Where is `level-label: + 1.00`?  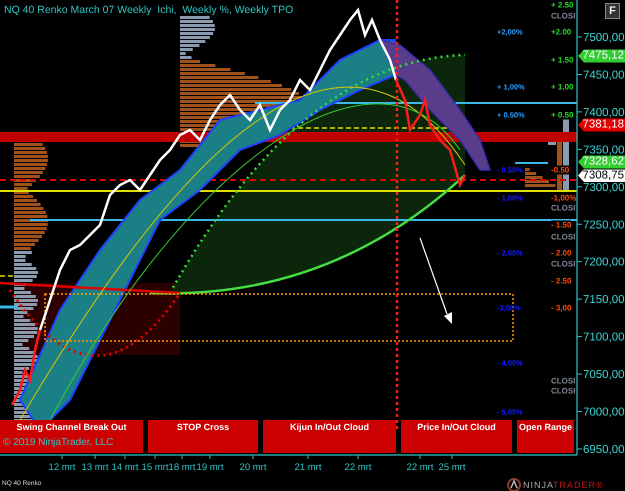
level-label: + 1.00 is located at coordinates (562, 87).